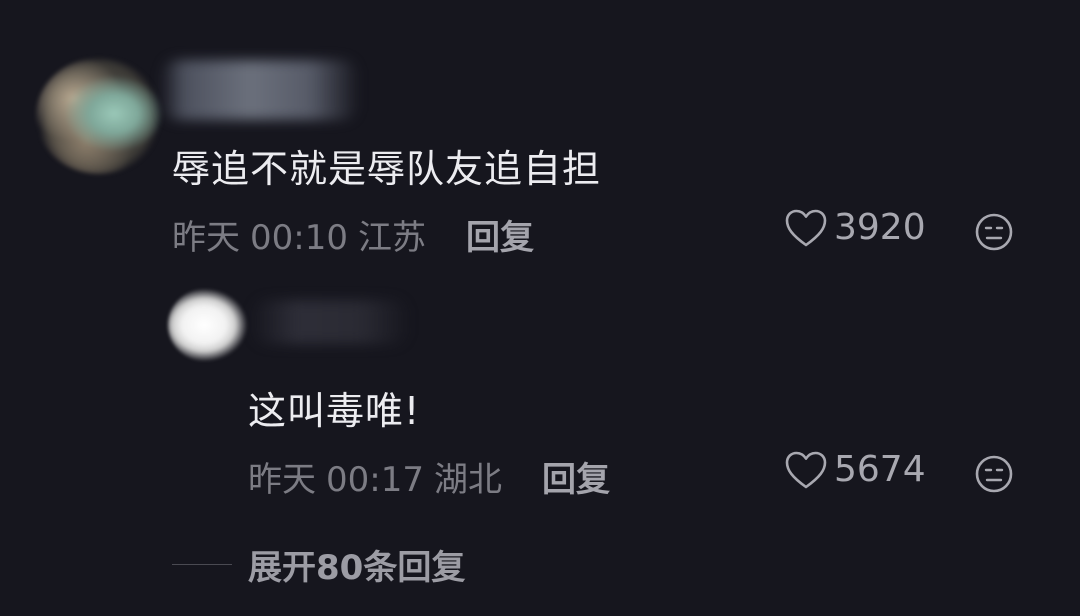 This screenshot has width=1080, height=616. Describe the element at coordinates (391, 238) in the screenshot. I see `comment-location: 江苏` at that location.